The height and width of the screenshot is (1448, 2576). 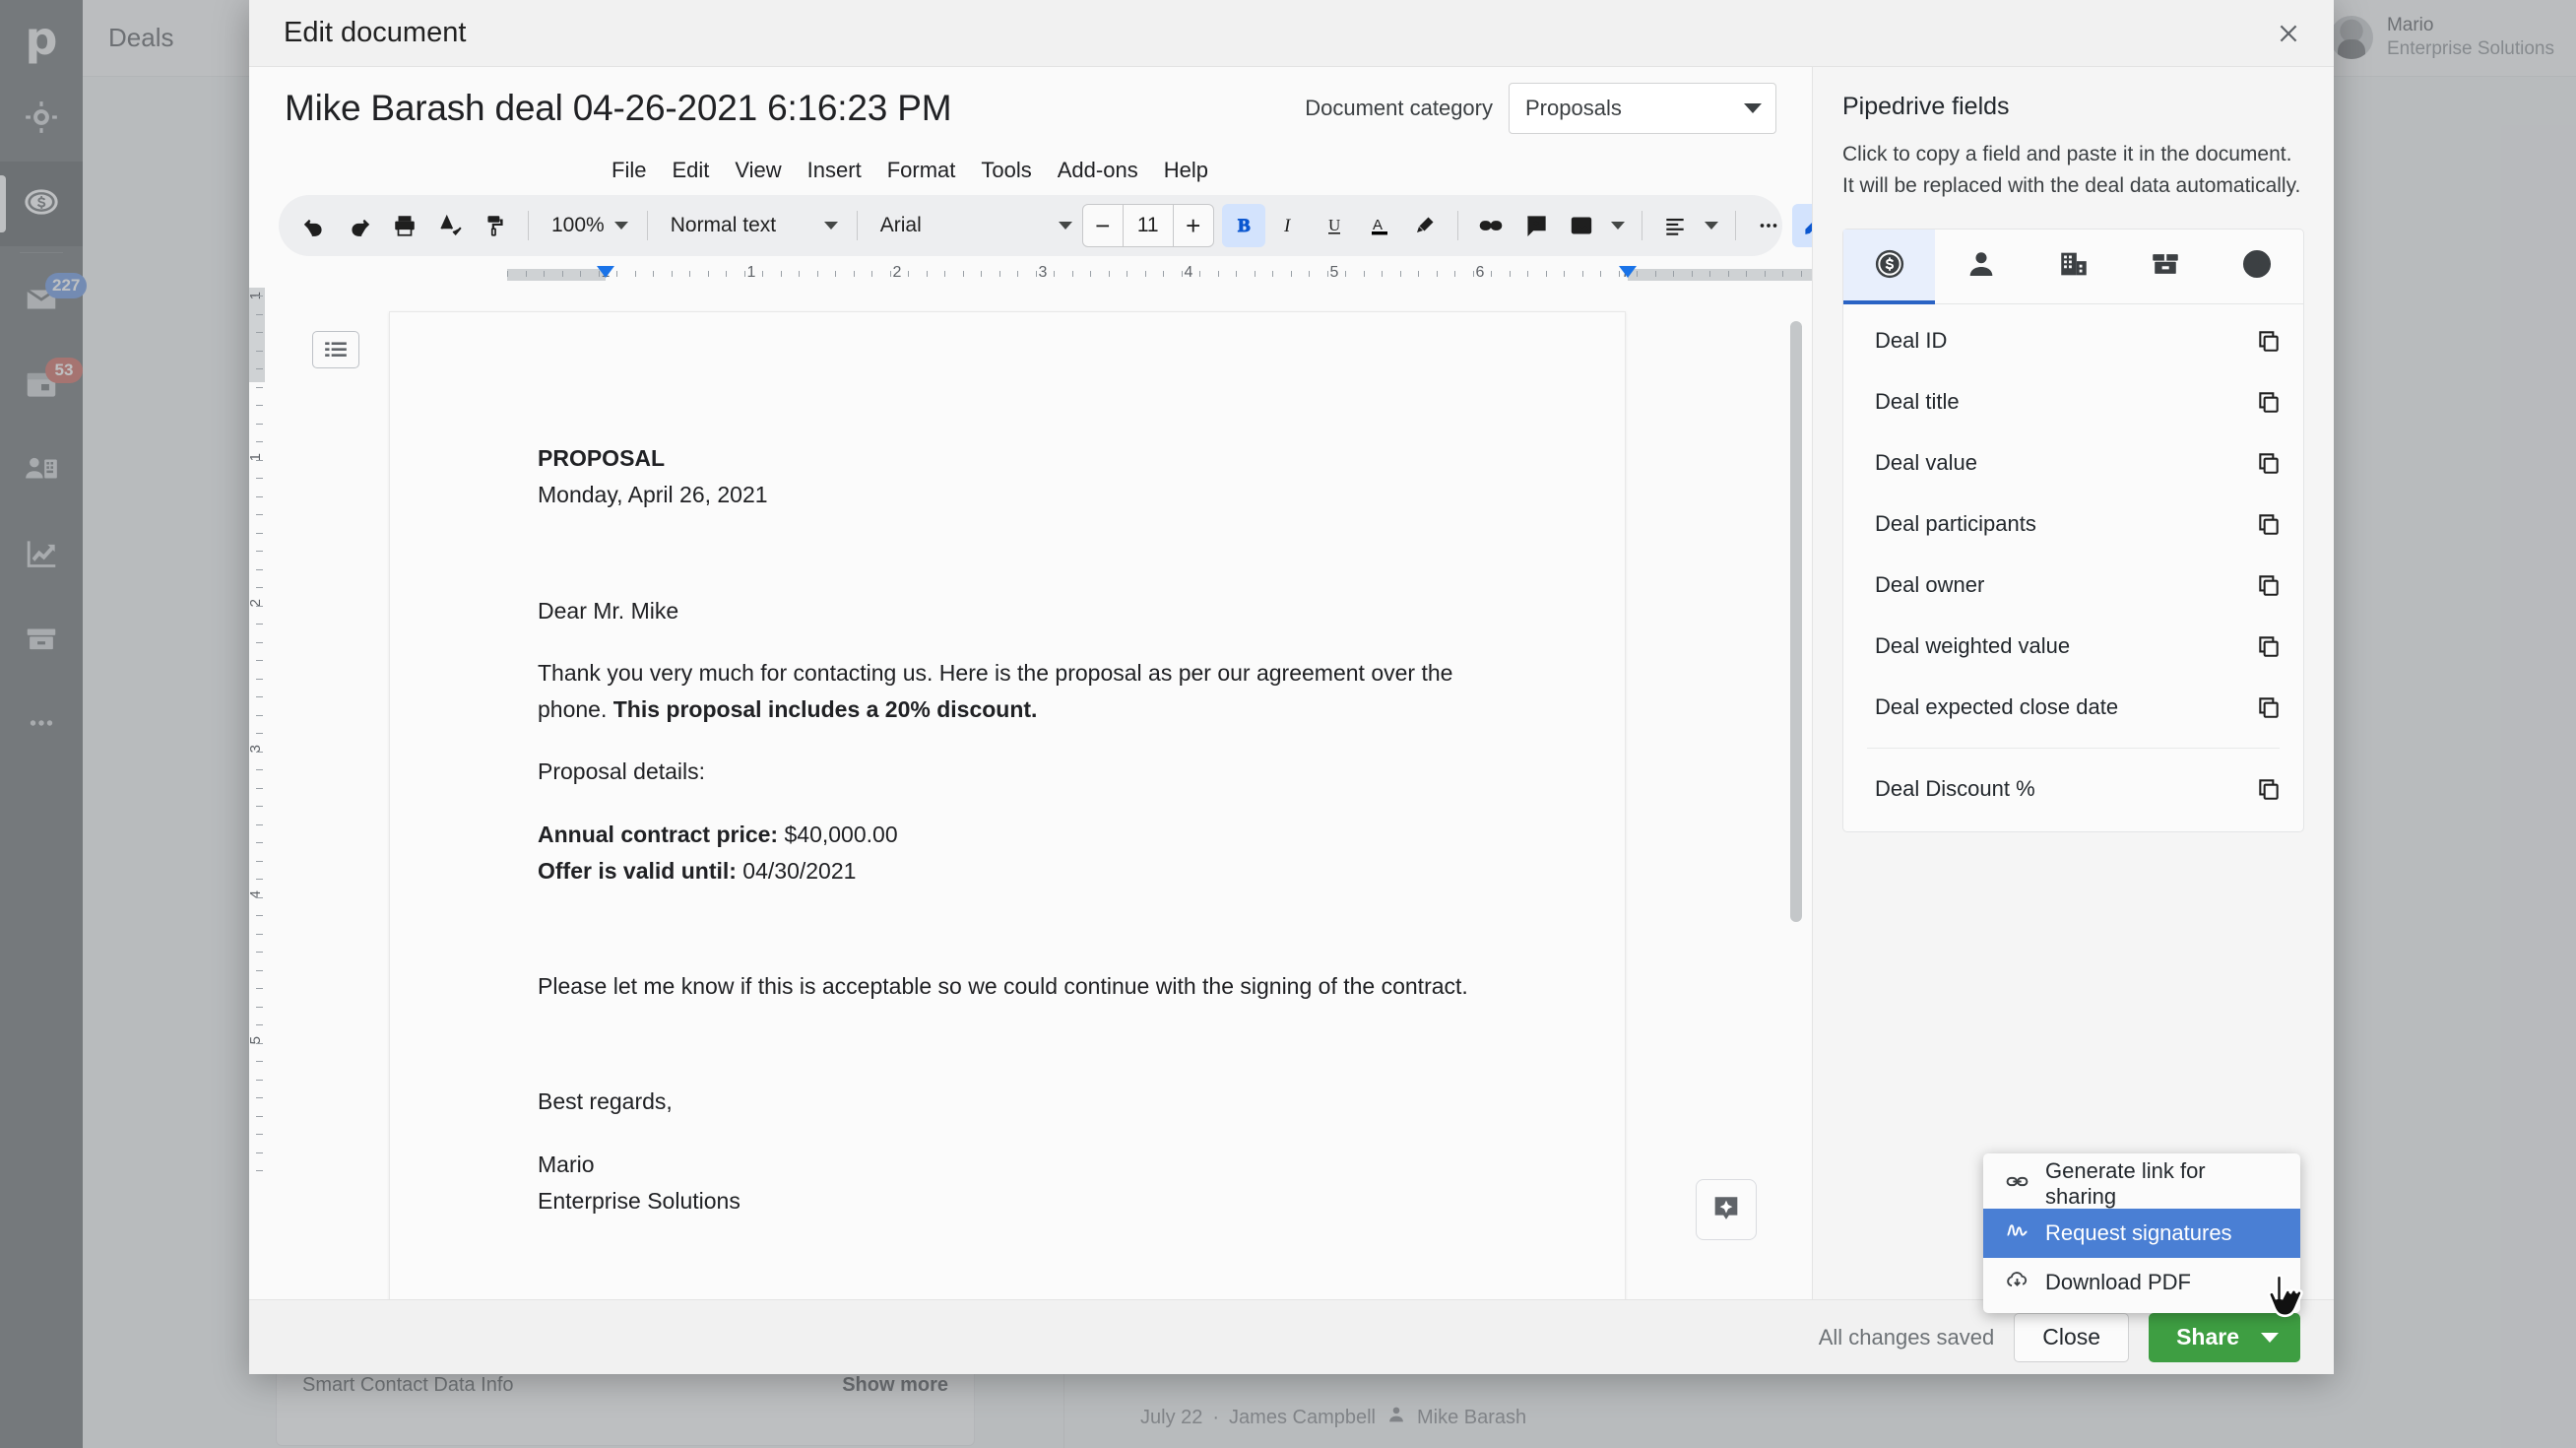 I want to click on align-dropdown, so click(x=1711, y=225).